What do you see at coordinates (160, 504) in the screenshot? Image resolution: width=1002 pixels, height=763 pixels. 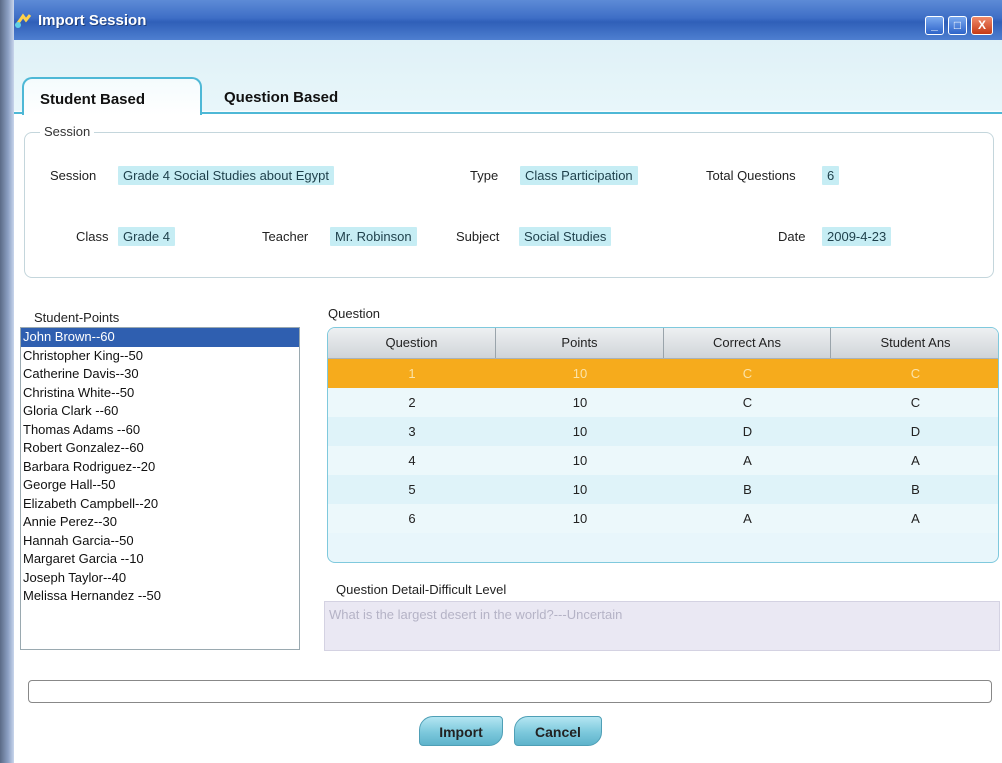 I see `list-item: Elizabeth Campbell--20` at bounding box center [160, 504].